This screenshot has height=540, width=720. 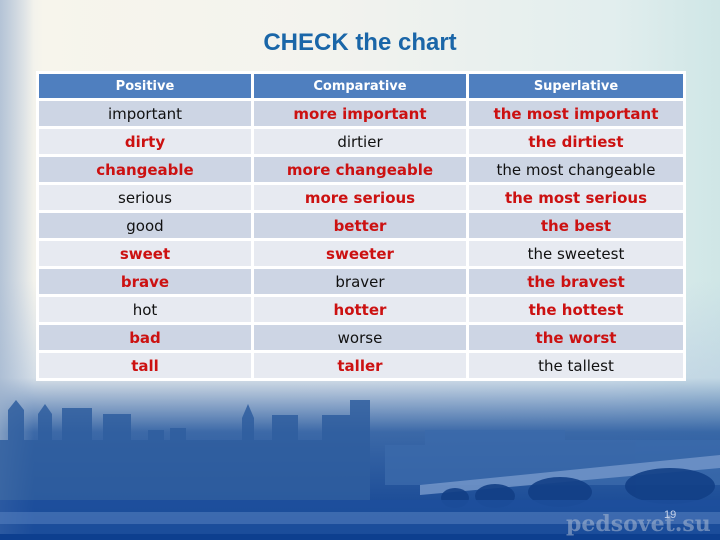 I want to click on cell-superlative: the tallest, so click(x=575, y=365).